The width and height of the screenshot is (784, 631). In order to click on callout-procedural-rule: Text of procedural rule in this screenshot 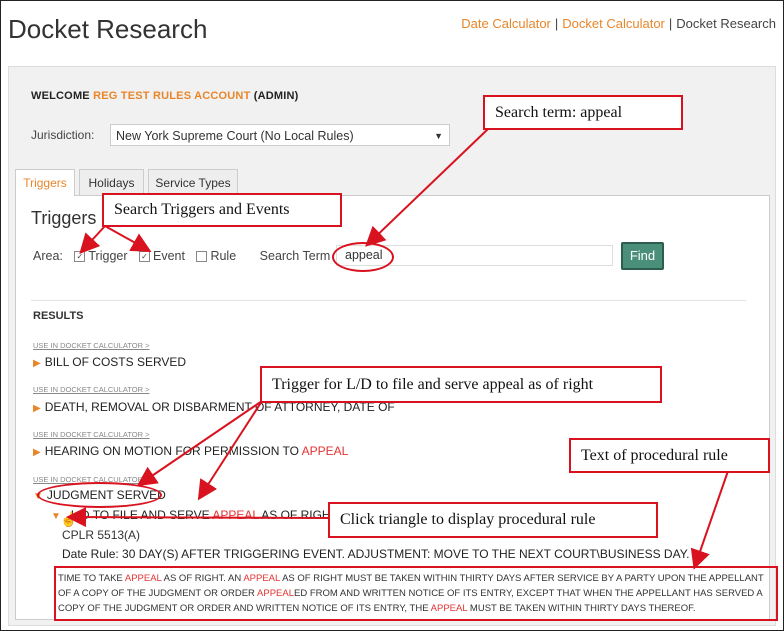, I will do `click(669, 455)`.